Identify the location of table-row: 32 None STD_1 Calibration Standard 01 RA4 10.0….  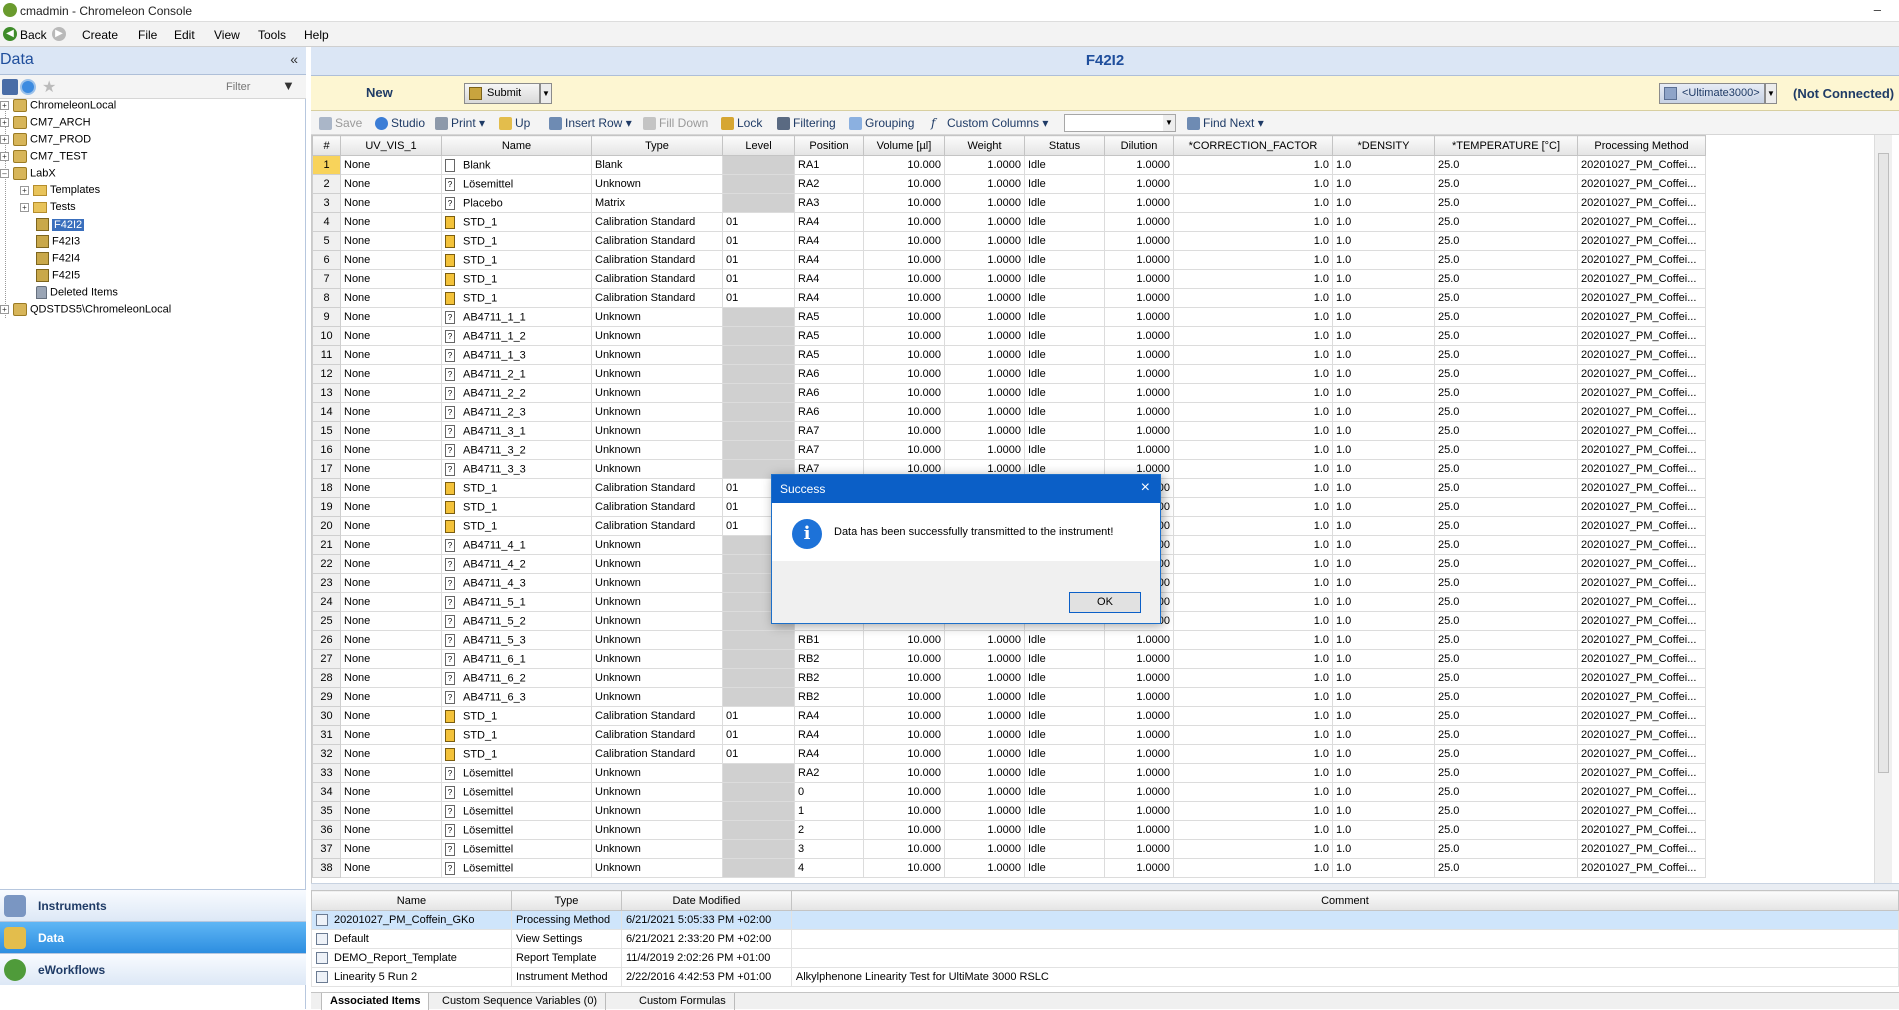
(1009, 754).